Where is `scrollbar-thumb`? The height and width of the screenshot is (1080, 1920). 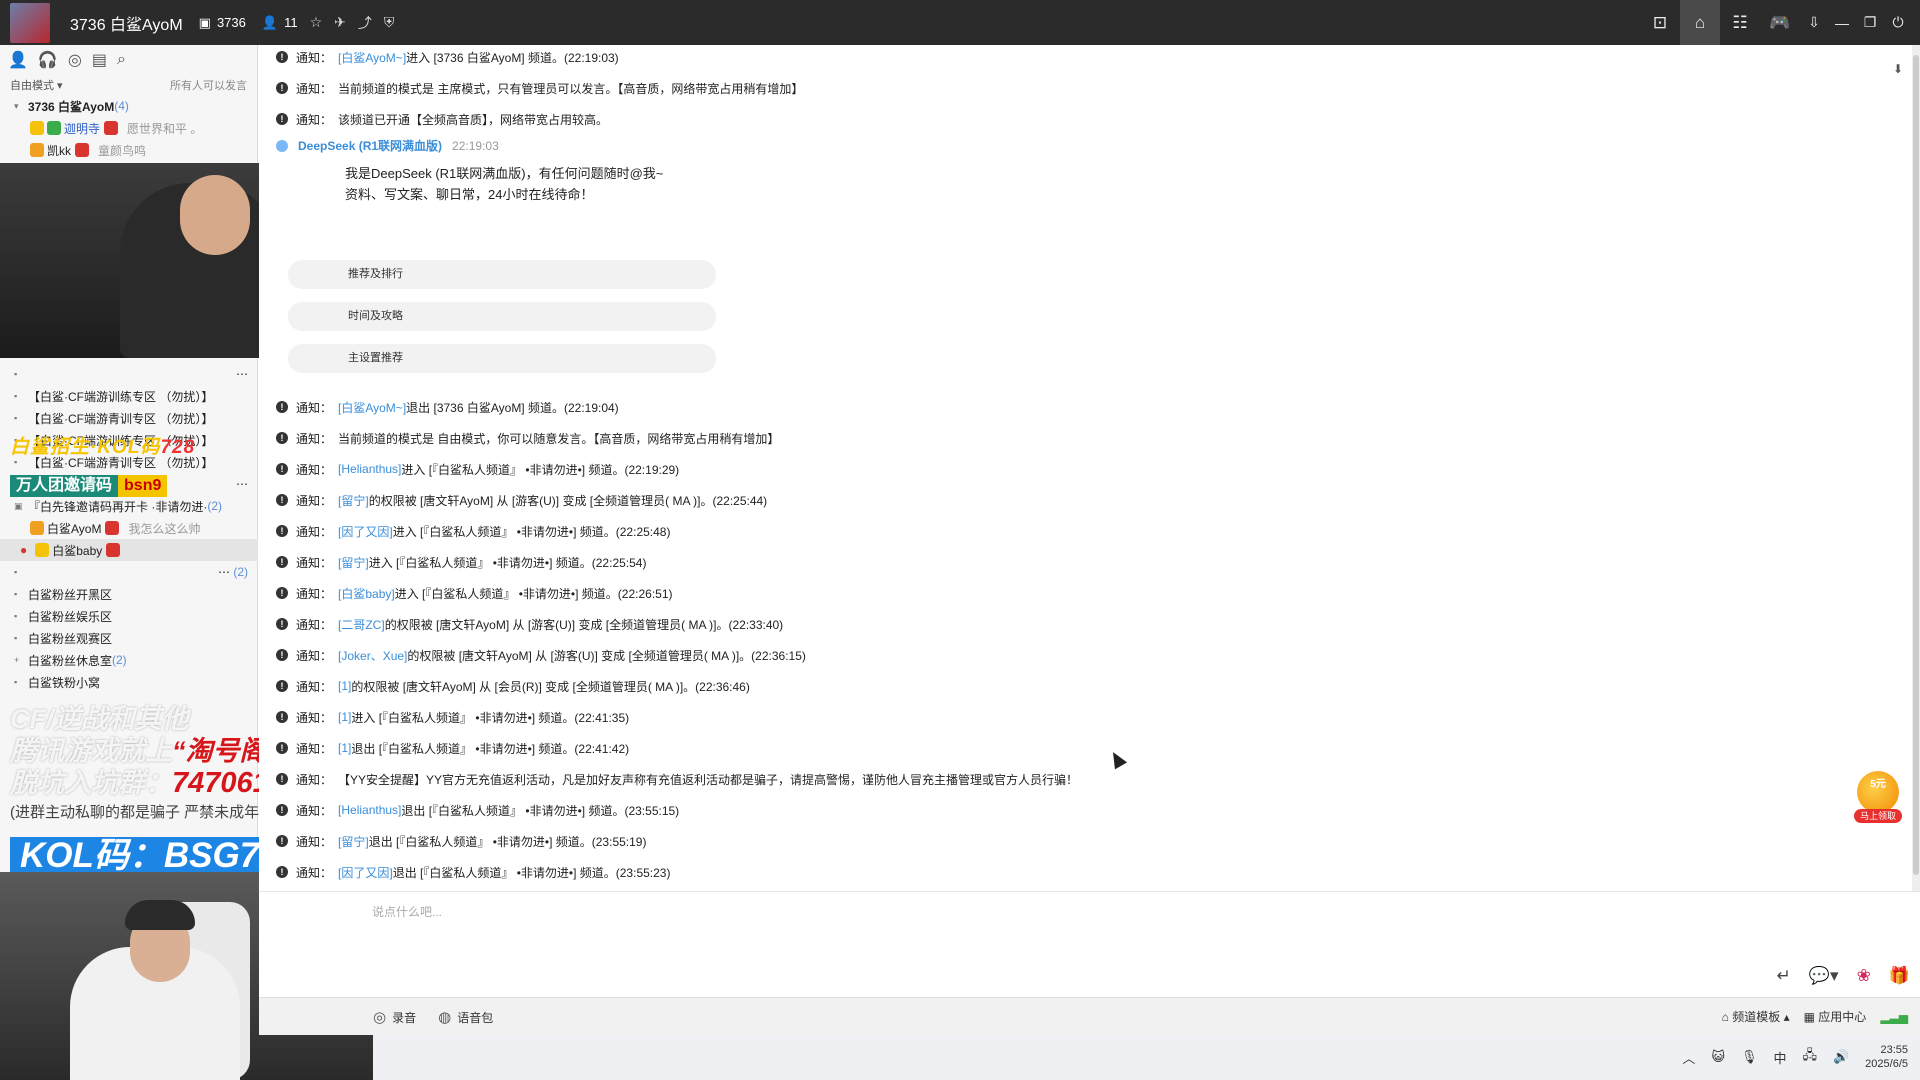
scrollbar-thumb is located at coordinates (1916, 465).